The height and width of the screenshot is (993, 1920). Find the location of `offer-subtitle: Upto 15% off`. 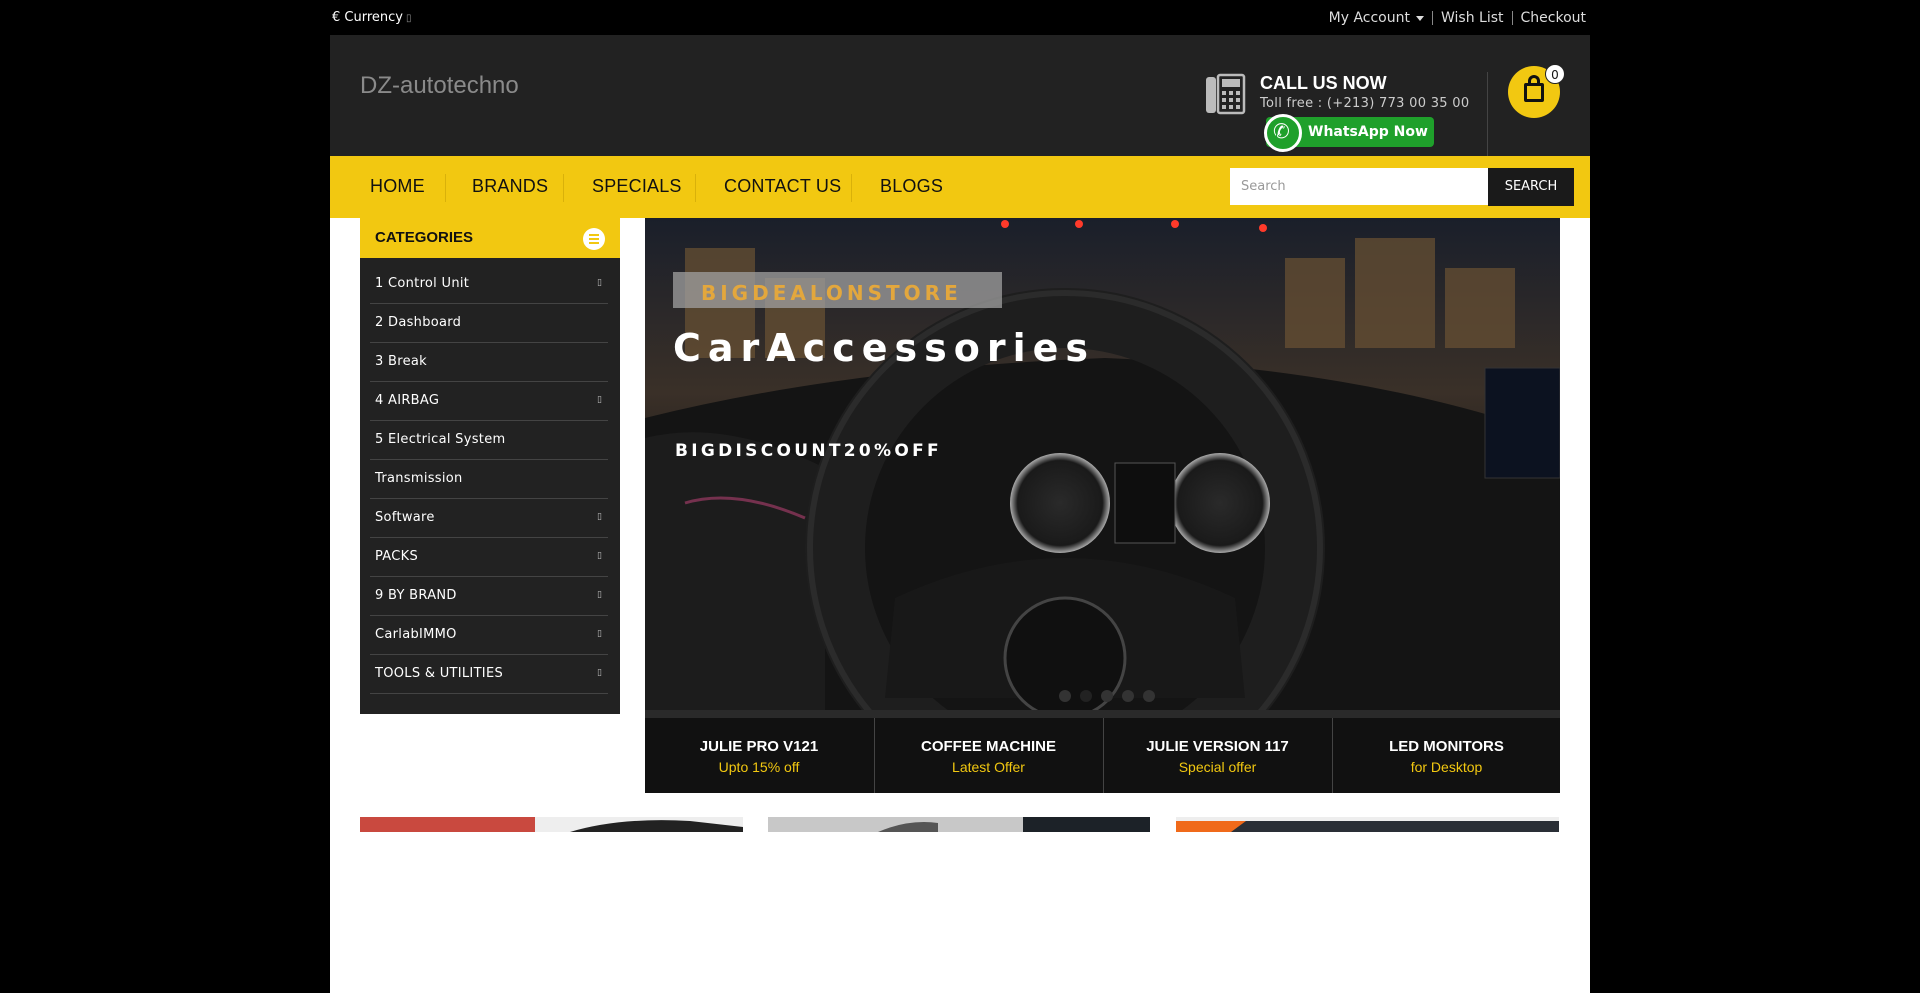

offer-subtitle: Upto 15% off is located at coordinates (759, 767).